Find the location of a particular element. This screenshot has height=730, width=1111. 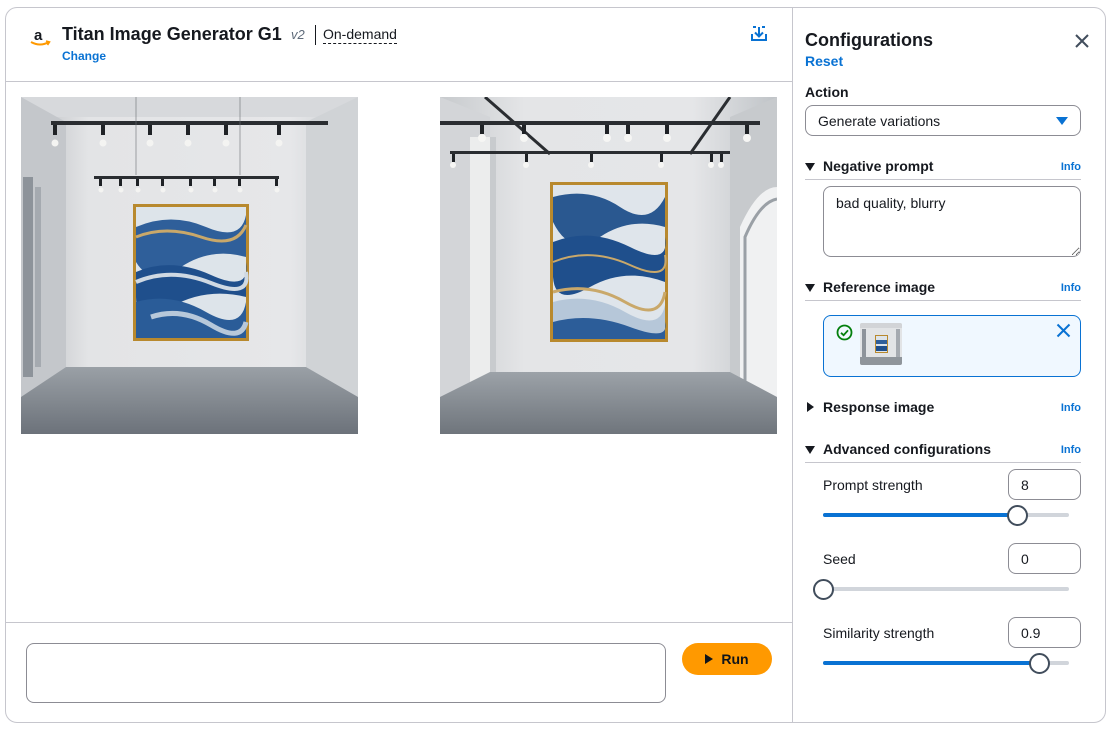

seed-slider is located at coordinates (941, 589).